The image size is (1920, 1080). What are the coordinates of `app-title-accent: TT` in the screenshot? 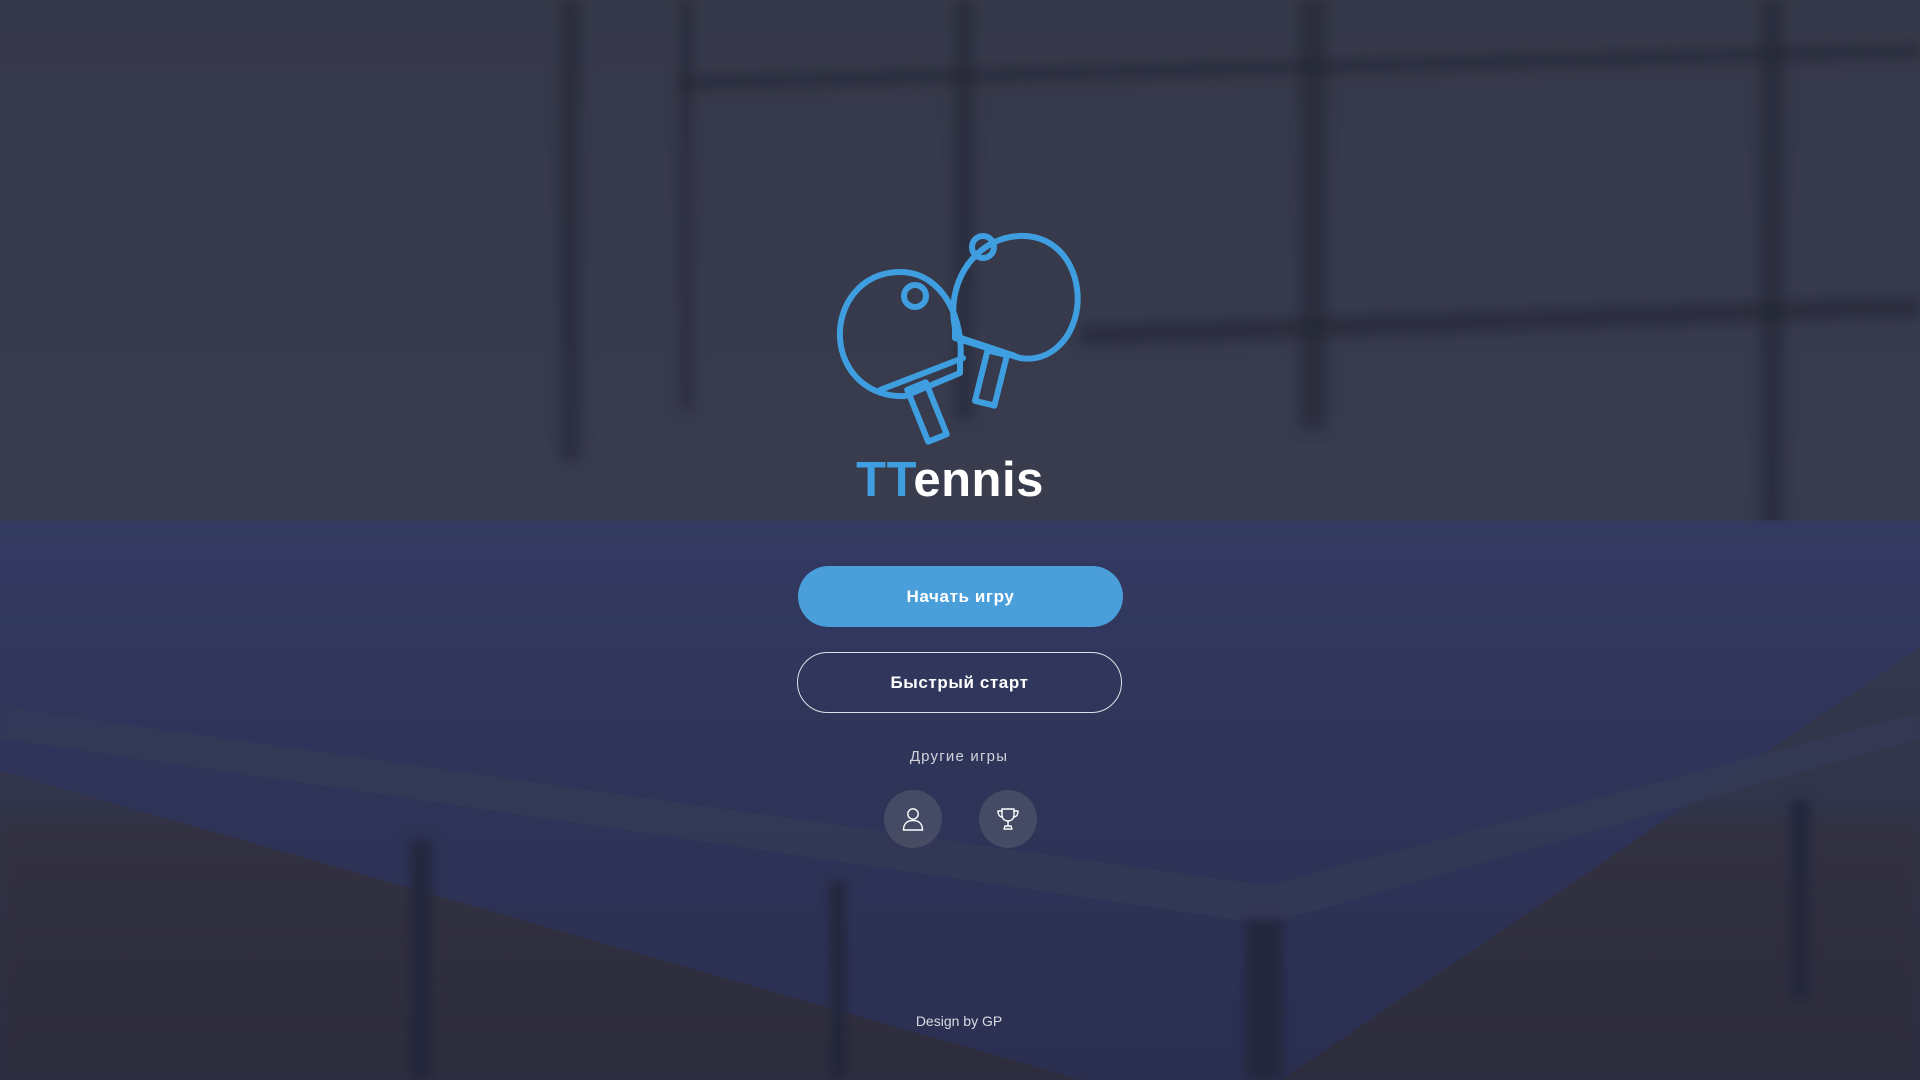 It's located at (885, 480).